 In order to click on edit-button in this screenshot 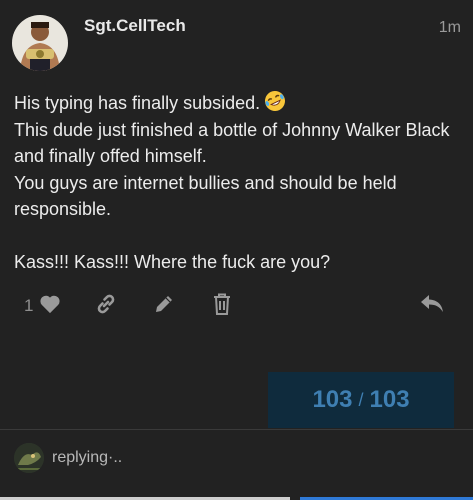, I will do `click(164, 306)`.